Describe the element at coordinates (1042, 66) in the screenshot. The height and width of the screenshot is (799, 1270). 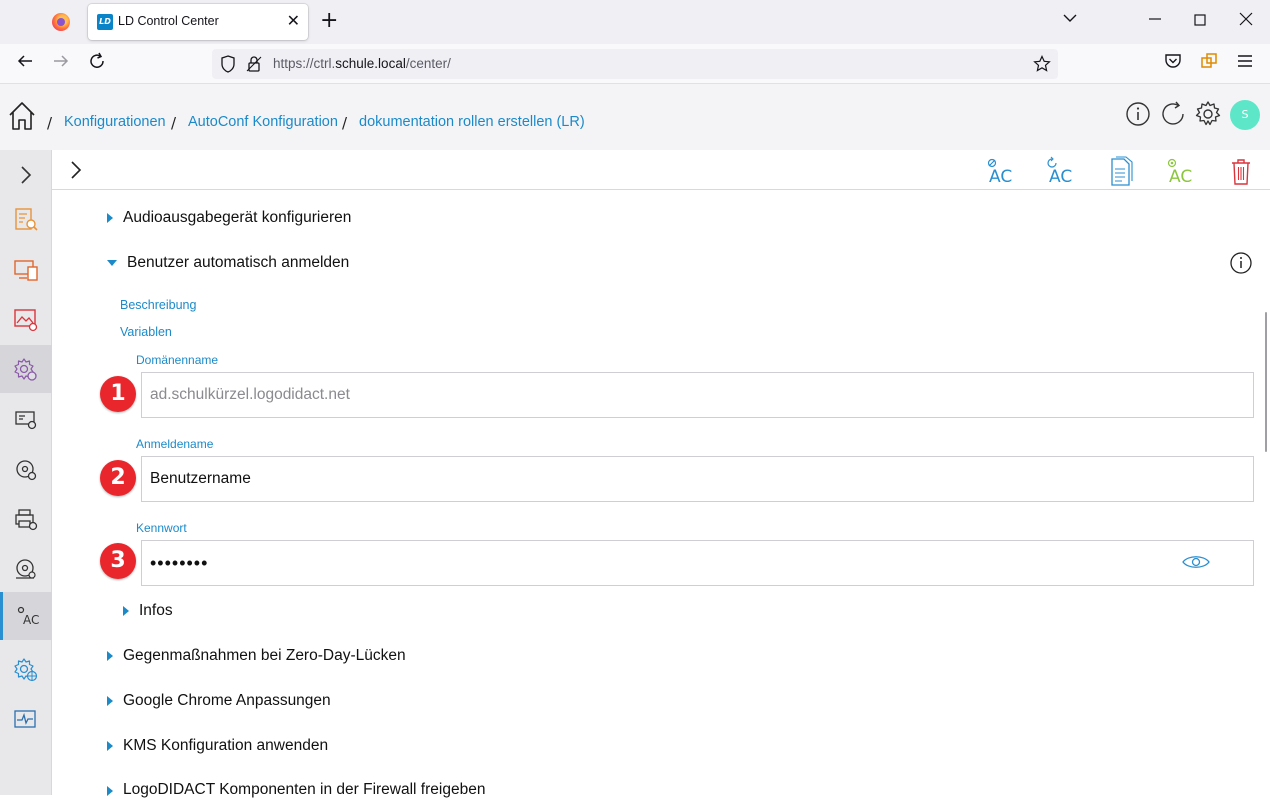
I see `bookmark-star-icon` at that location.